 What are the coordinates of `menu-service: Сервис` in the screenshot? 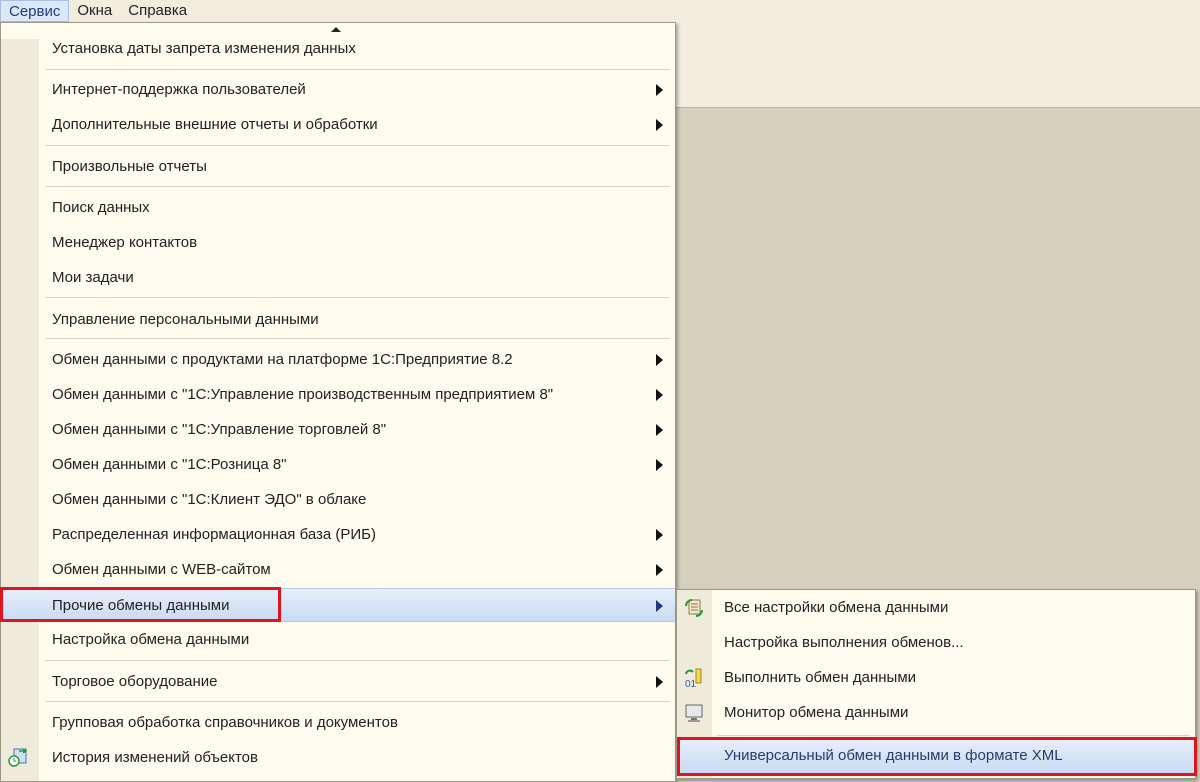 It's located at (35, 11).